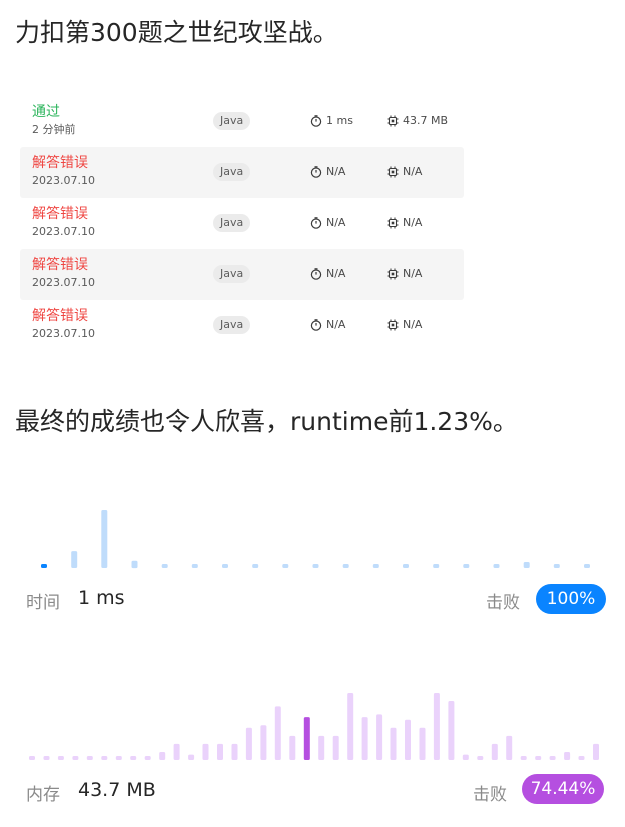 The width and height of the screenshot is (625, 827). I want to click on submission-status: 通过, so click(46, 112).